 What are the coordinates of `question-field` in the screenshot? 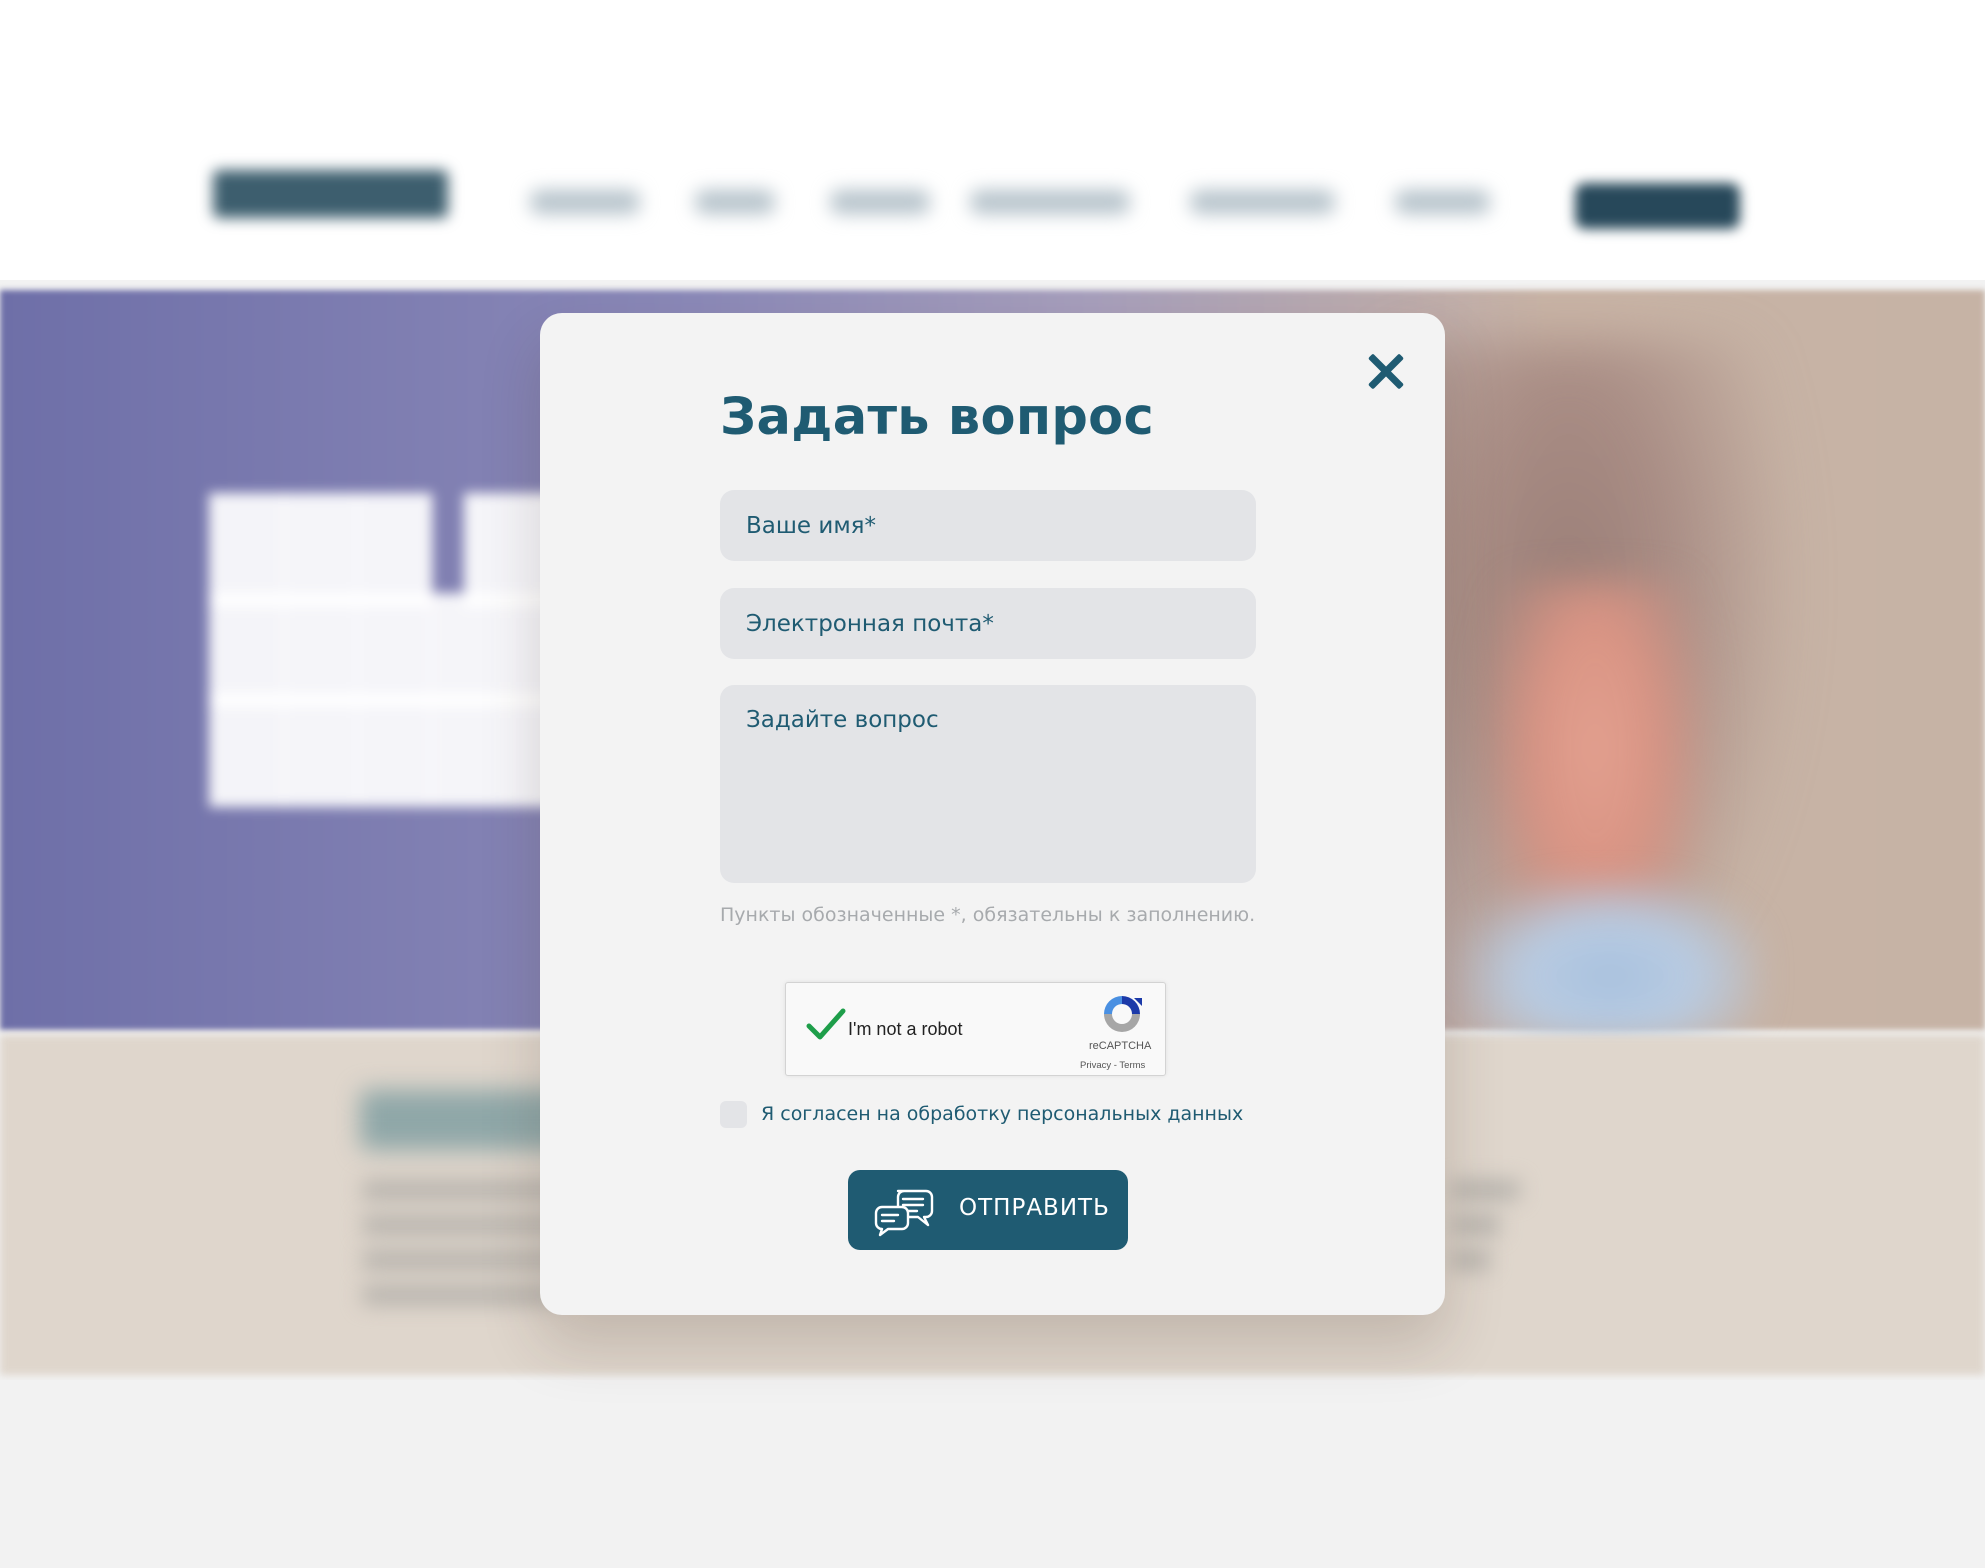 It's located at (988, 784).